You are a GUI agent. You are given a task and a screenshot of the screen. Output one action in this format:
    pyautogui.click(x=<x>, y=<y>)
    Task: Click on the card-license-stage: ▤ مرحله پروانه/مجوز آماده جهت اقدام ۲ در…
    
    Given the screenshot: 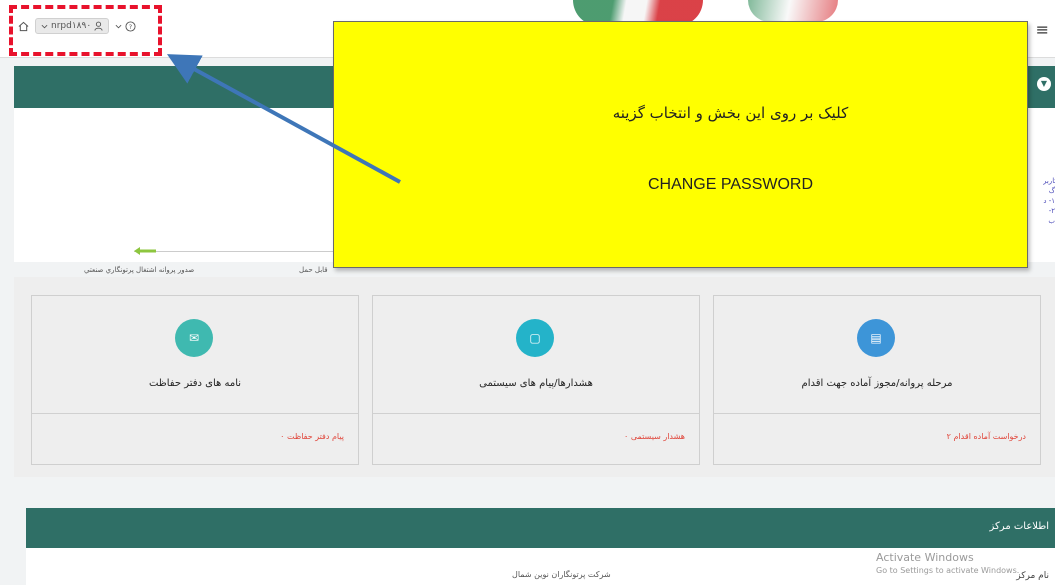 What is the action you would take?
    pyautogui.click(x=877, y=380)
    